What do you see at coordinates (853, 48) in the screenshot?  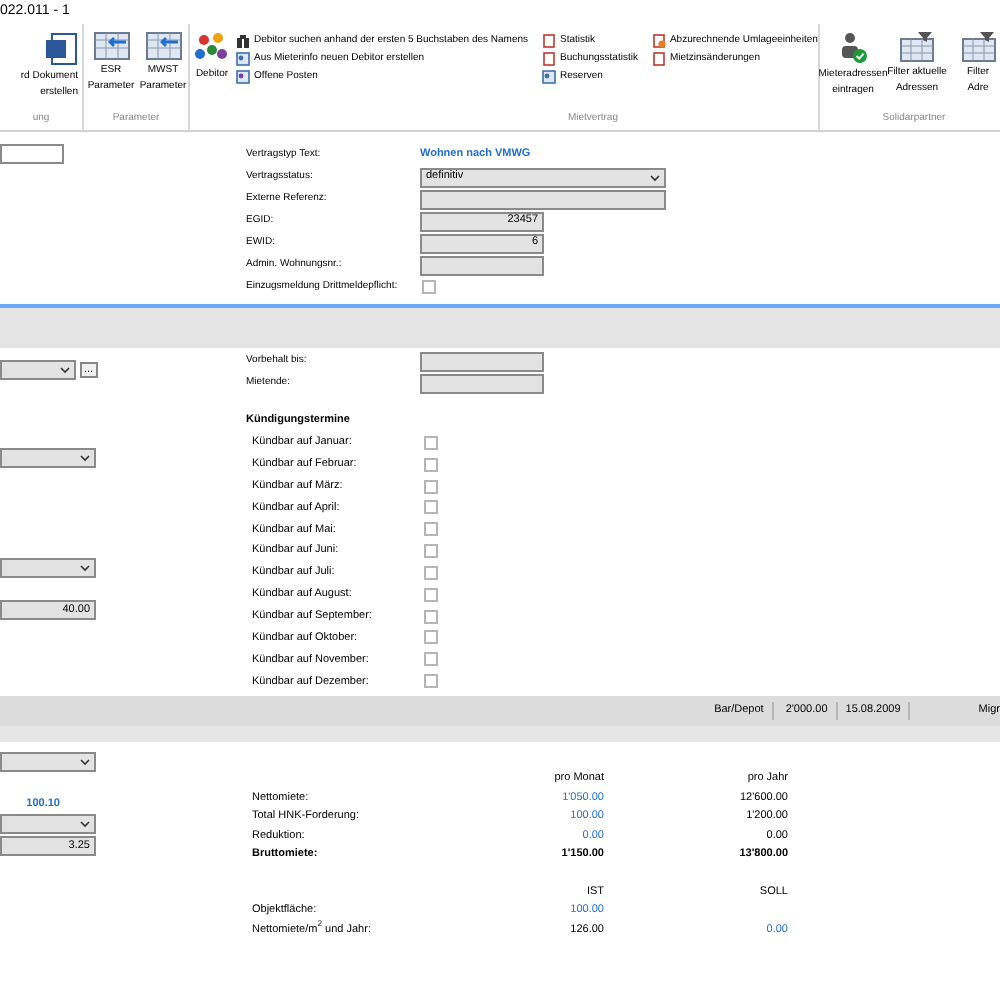 I see `person-check-icon` at bounding box center [853, 48].